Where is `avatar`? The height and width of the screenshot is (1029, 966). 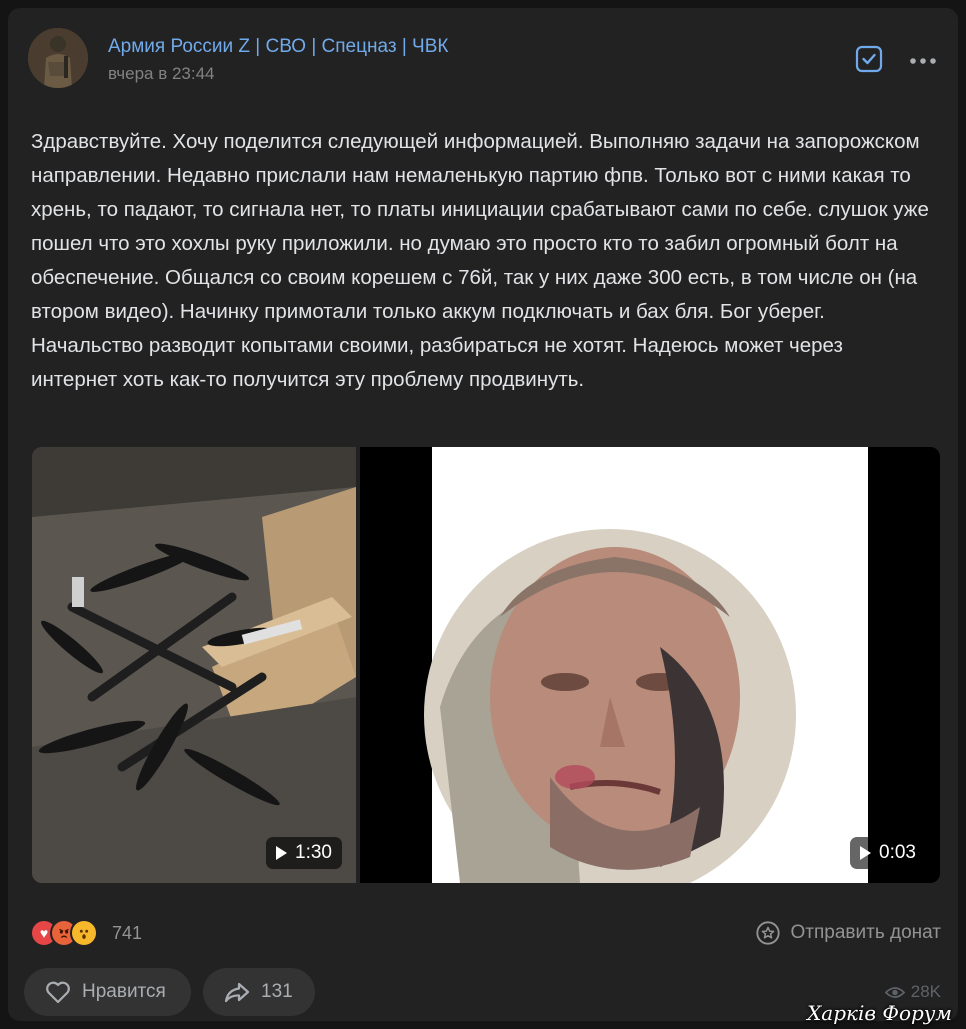 avatar is located at coordinates (58, 58).